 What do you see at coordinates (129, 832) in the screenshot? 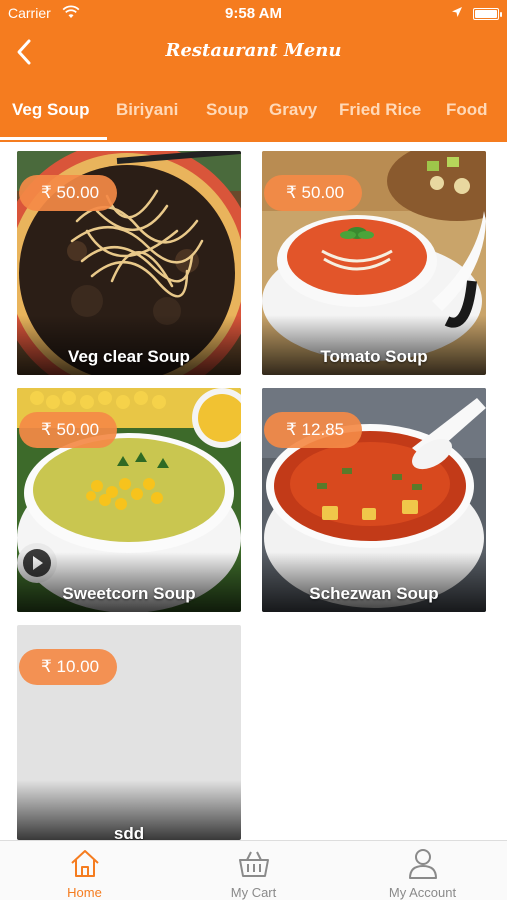
I see `menu-item-name: sdd` at bounding box center [129, 832].